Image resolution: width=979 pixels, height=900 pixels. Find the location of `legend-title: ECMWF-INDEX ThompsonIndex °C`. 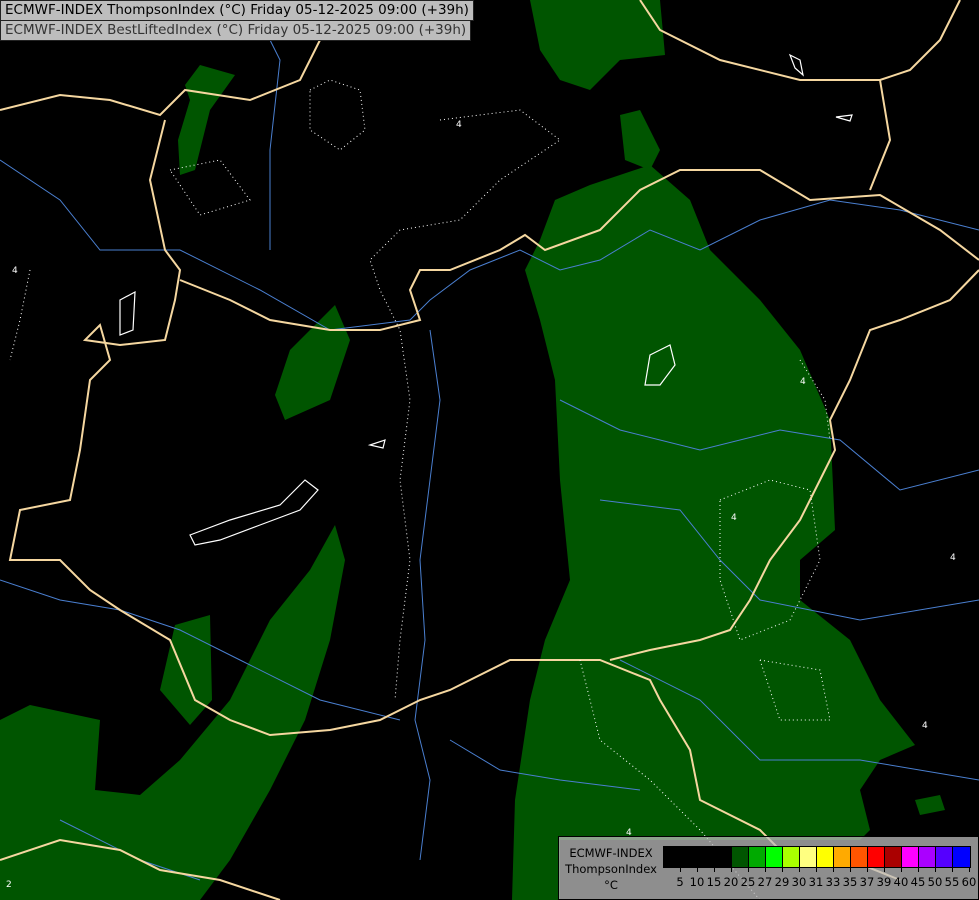

legend-title: ECMWF-INDEX ThompsonIndex °C is located at coordinates (611, 869).